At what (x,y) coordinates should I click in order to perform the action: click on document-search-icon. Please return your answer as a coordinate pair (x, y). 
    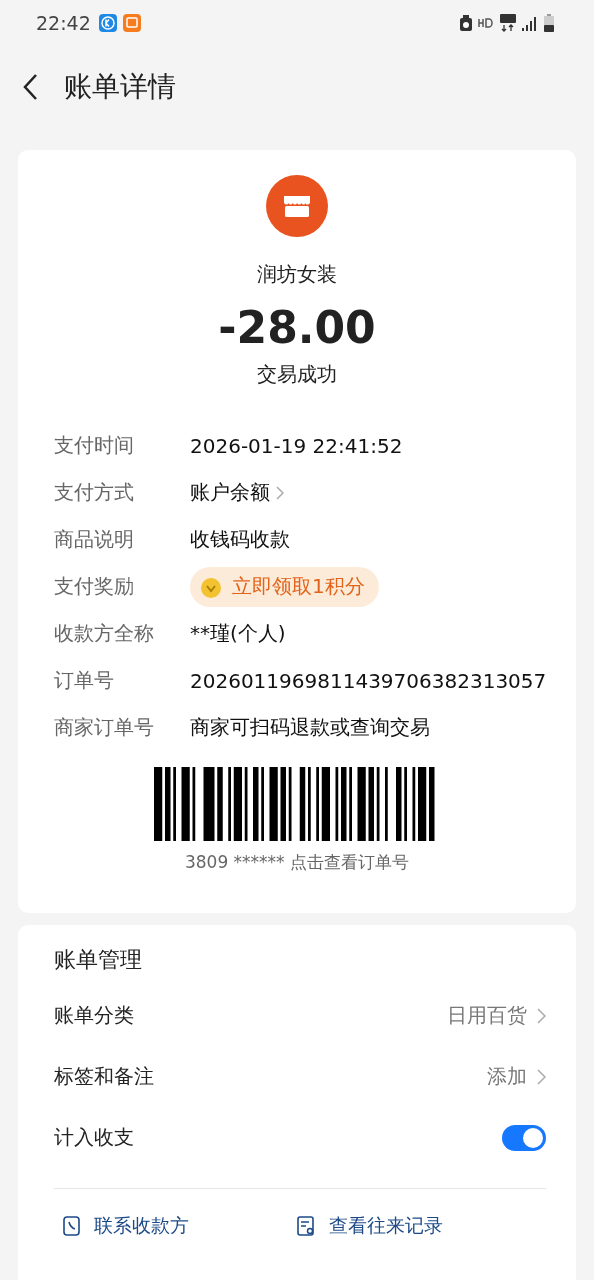
    Looking at the image, I should click on (306, 1226).